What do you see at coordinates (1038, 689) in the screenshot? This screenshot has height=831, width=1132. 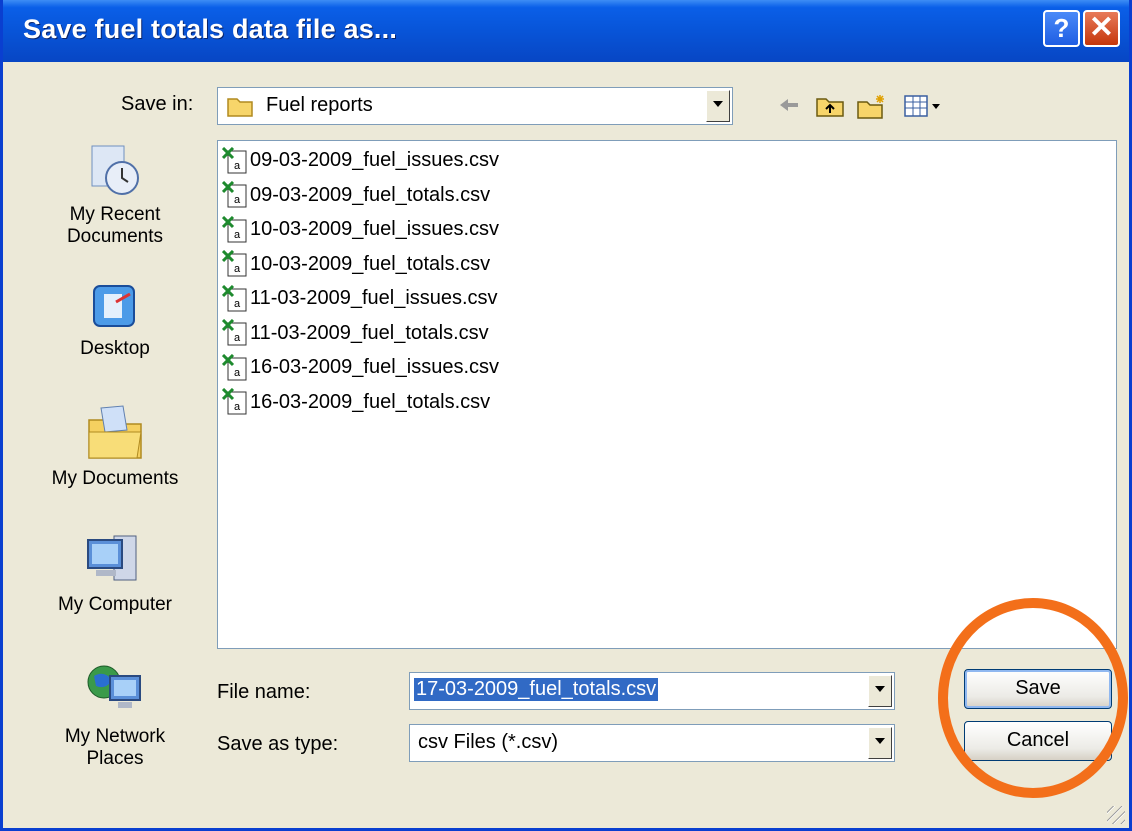 I see `save-button: Save` at bounding box center [1038, 689].